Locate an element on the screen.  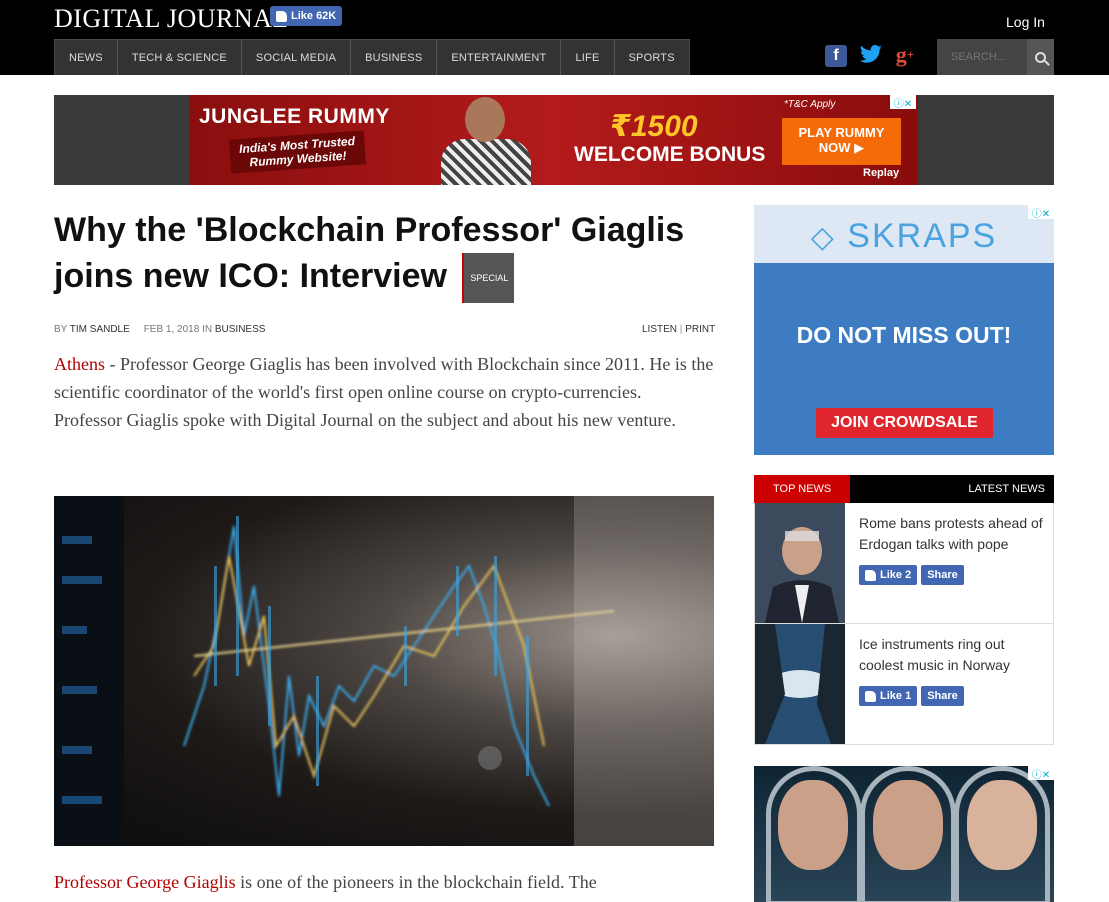
search-icon is located at coordinates (1040, 57).